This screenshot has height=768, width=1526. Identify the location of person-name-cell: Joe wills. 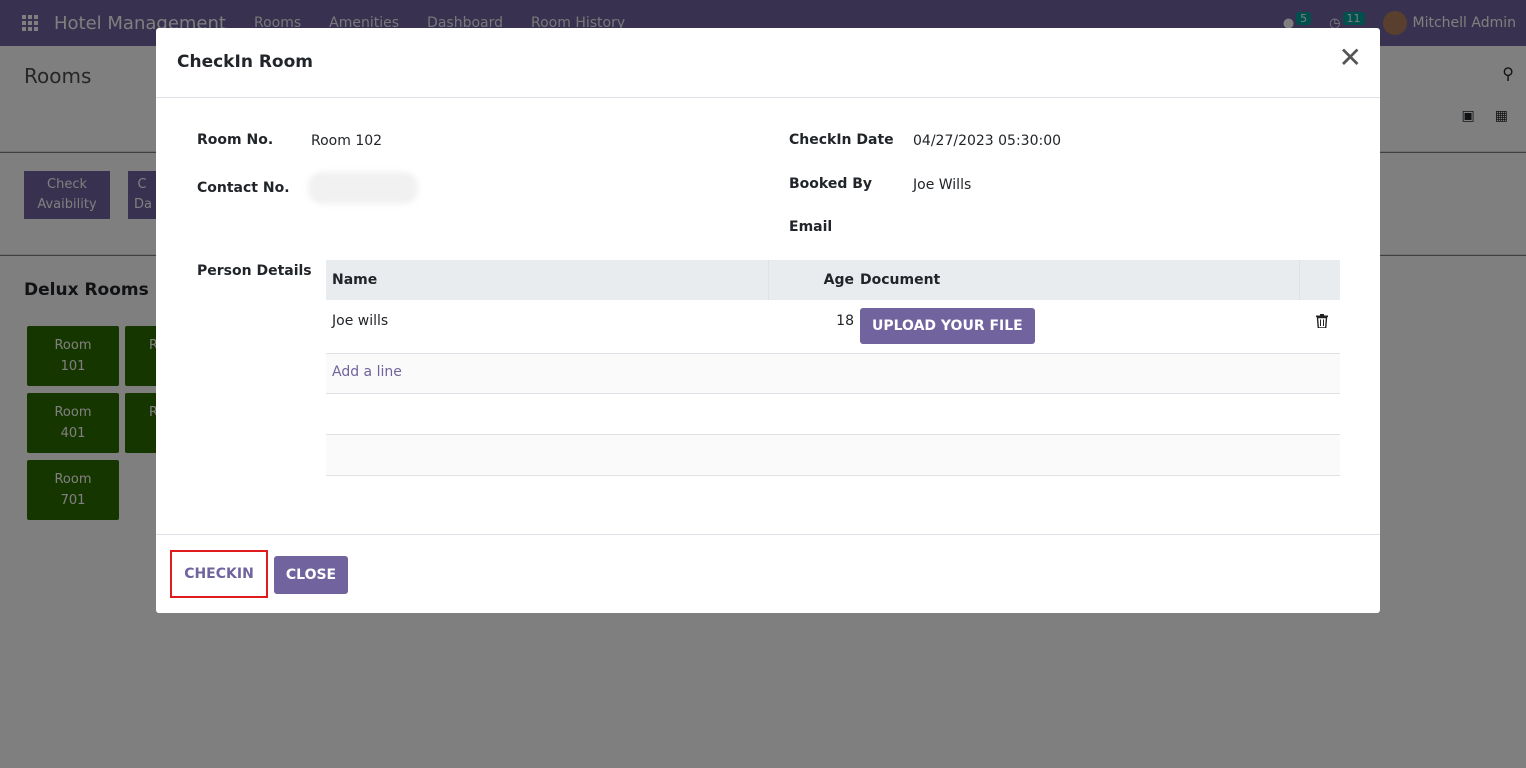
(547, 314).